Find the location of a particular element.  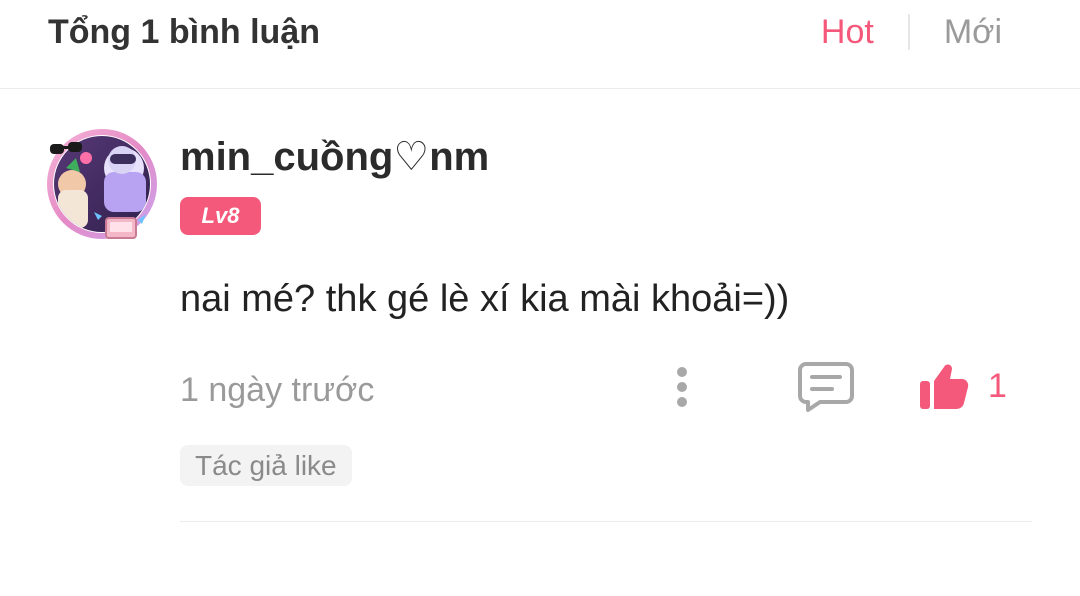

comment-timestamp: 1 ngày trước is located at coordinates (277, 390).